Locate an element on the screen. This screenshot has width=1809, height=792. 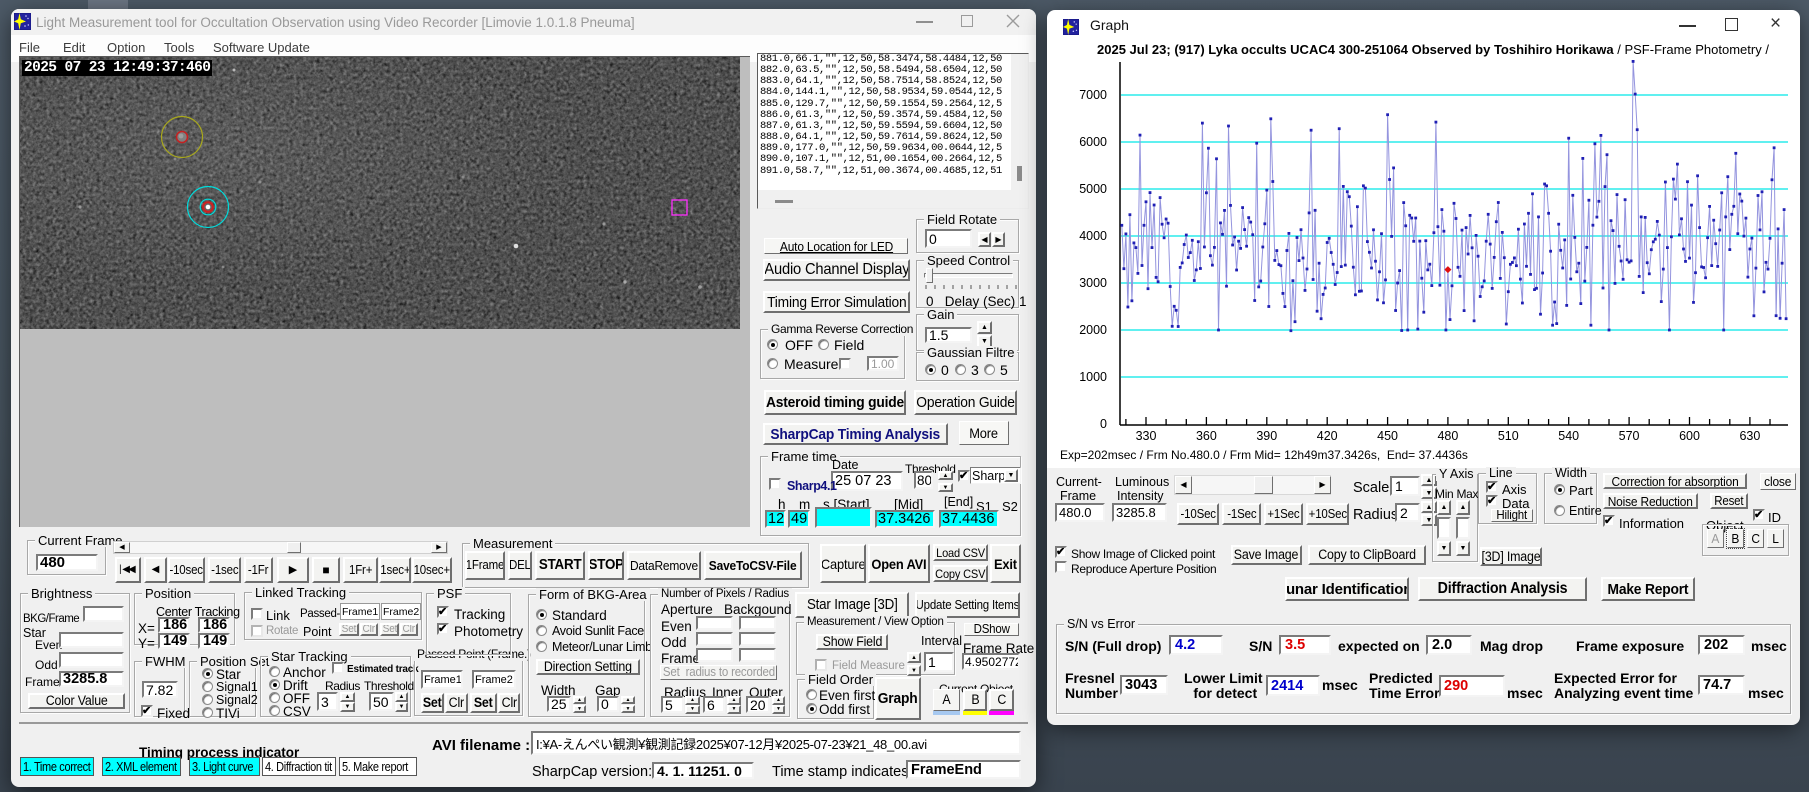
svg-text: 480 is located at coordinates (1447, 436).